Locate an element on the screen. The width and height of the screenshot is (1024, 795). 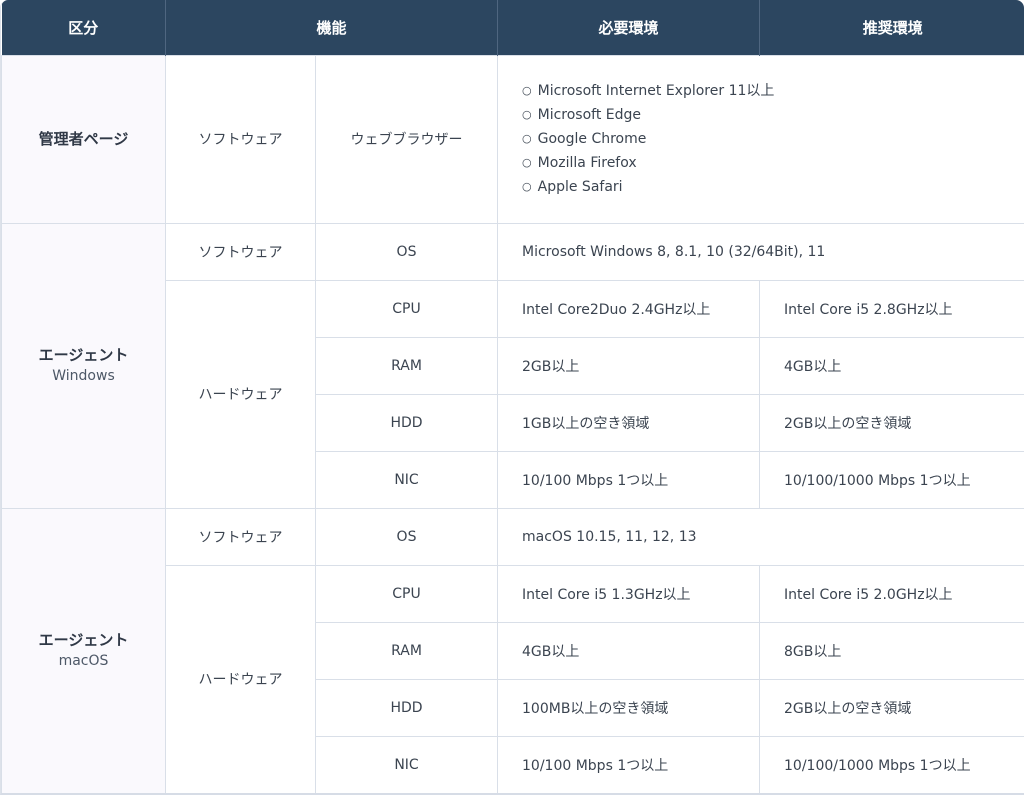
list-item: ○ Google Chrome is located at coordinates (773, 139).